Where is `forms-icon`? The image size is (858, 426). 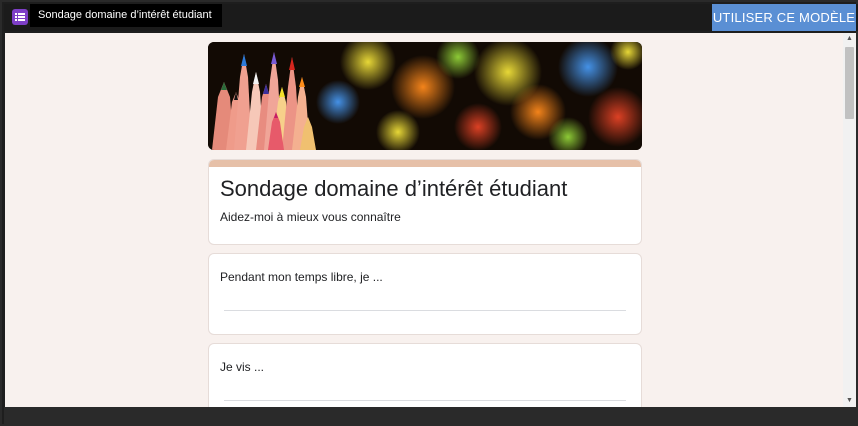
forms-icon is located at coordinates (20, 17).